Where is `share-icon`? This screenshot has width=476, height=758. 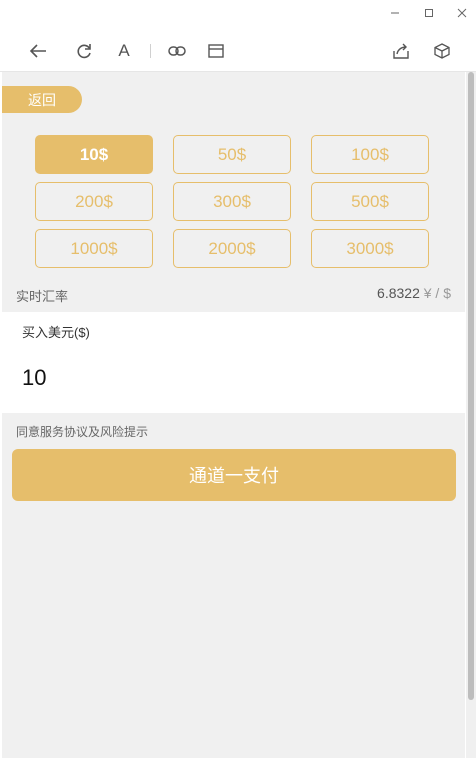 share-icon is located at coordinates (401, 51).